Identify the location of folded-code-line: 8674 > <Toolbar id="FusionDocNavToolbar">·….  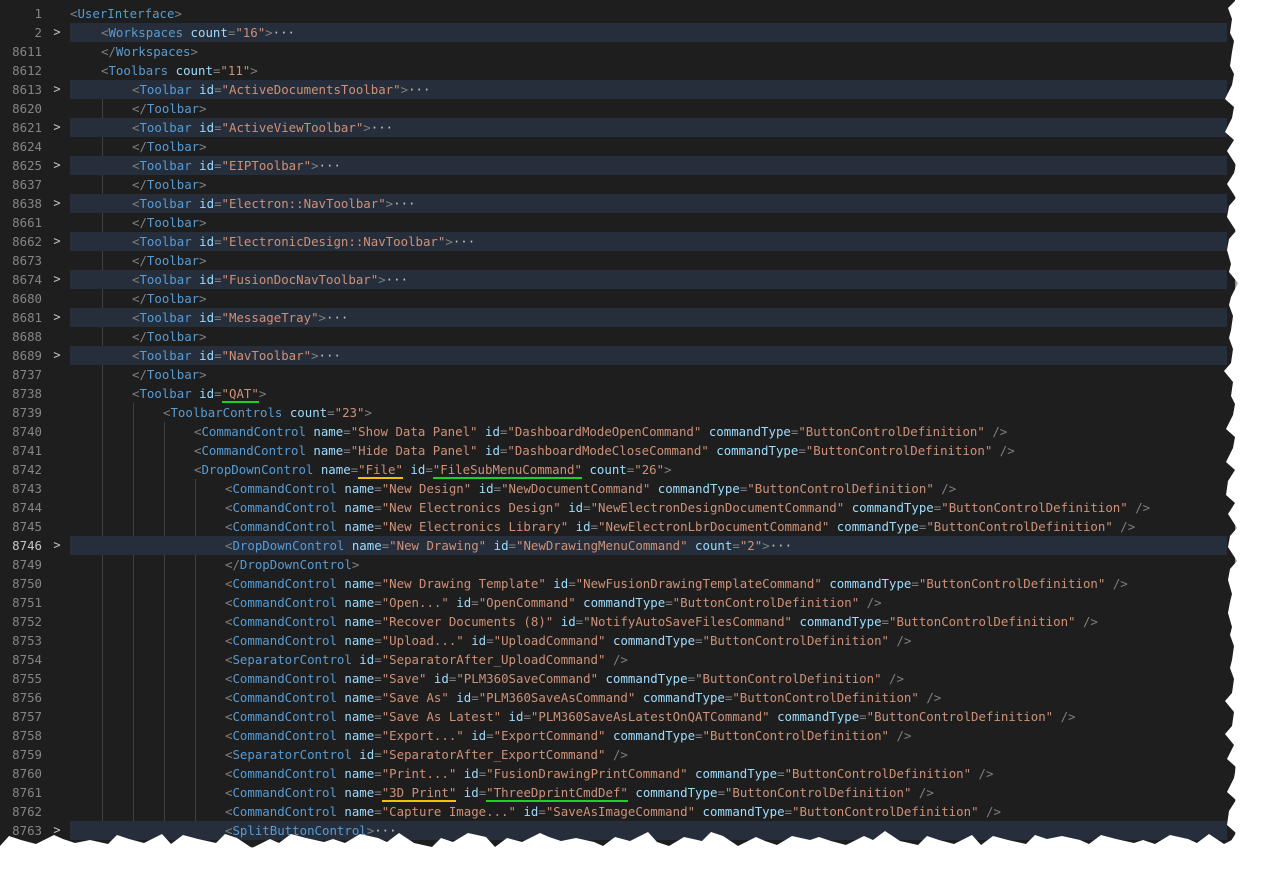
(617, 279).